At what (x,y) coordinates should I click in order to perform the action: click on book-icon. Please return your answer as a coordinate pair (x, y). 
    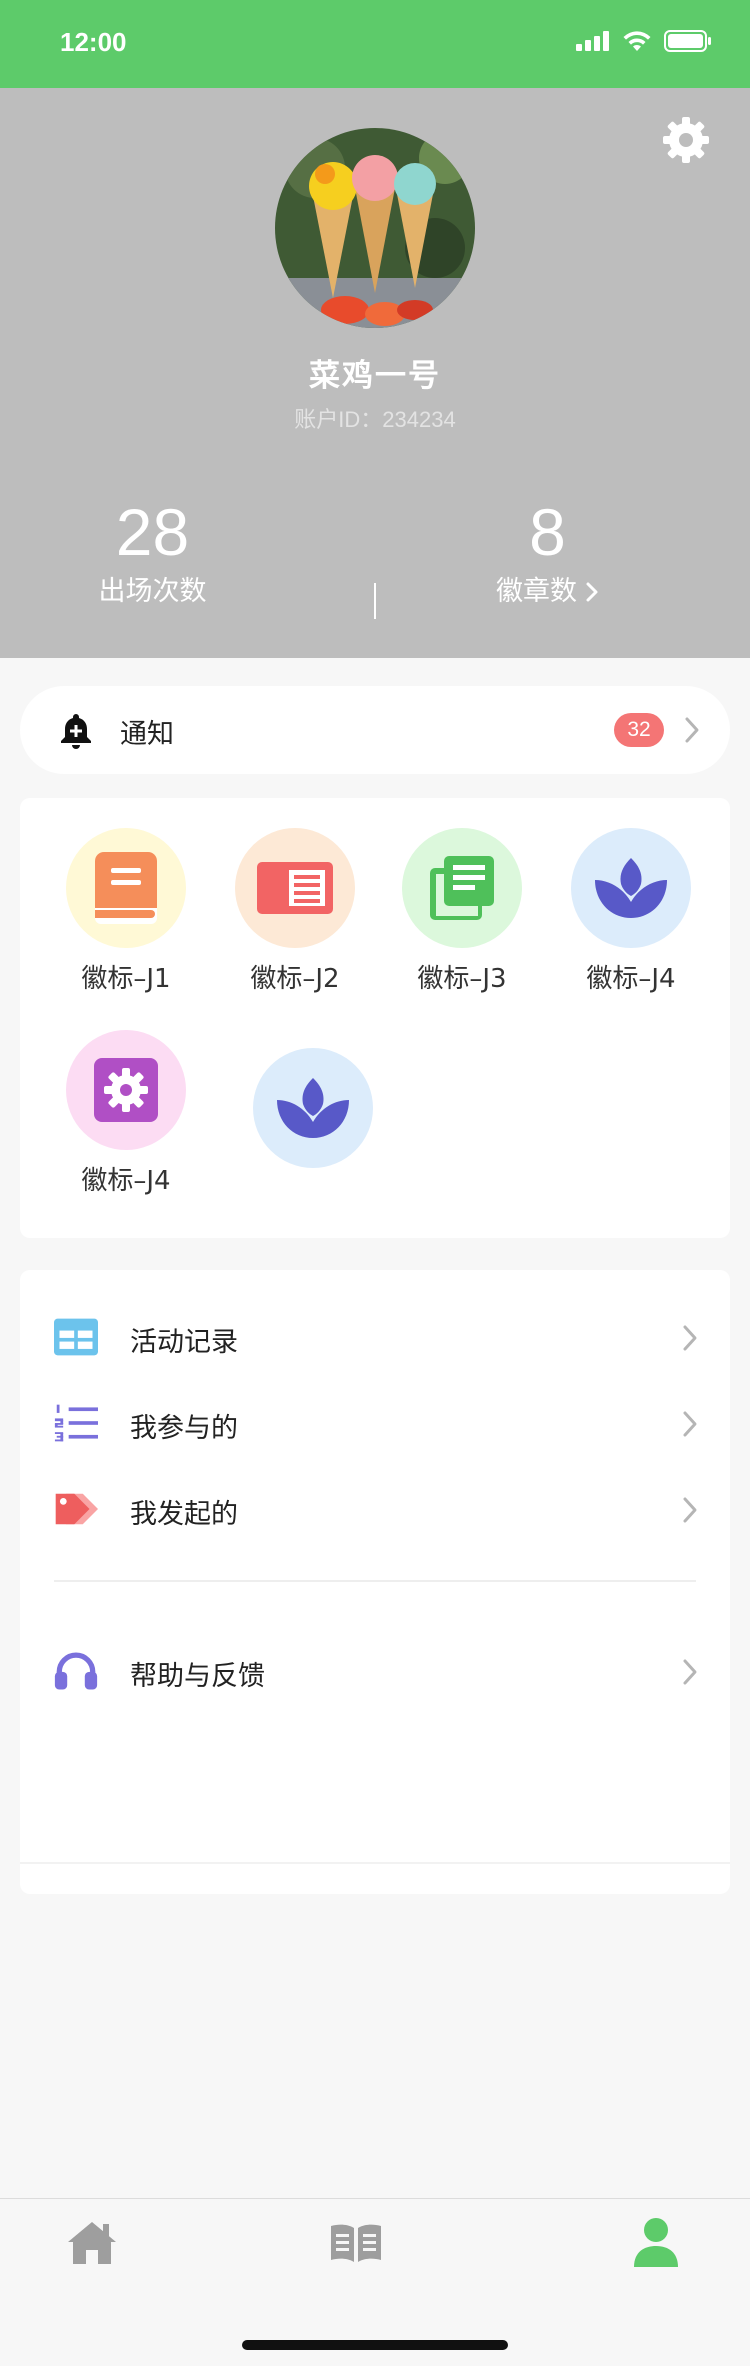
    Looking at the image, I should click on (126, 888).